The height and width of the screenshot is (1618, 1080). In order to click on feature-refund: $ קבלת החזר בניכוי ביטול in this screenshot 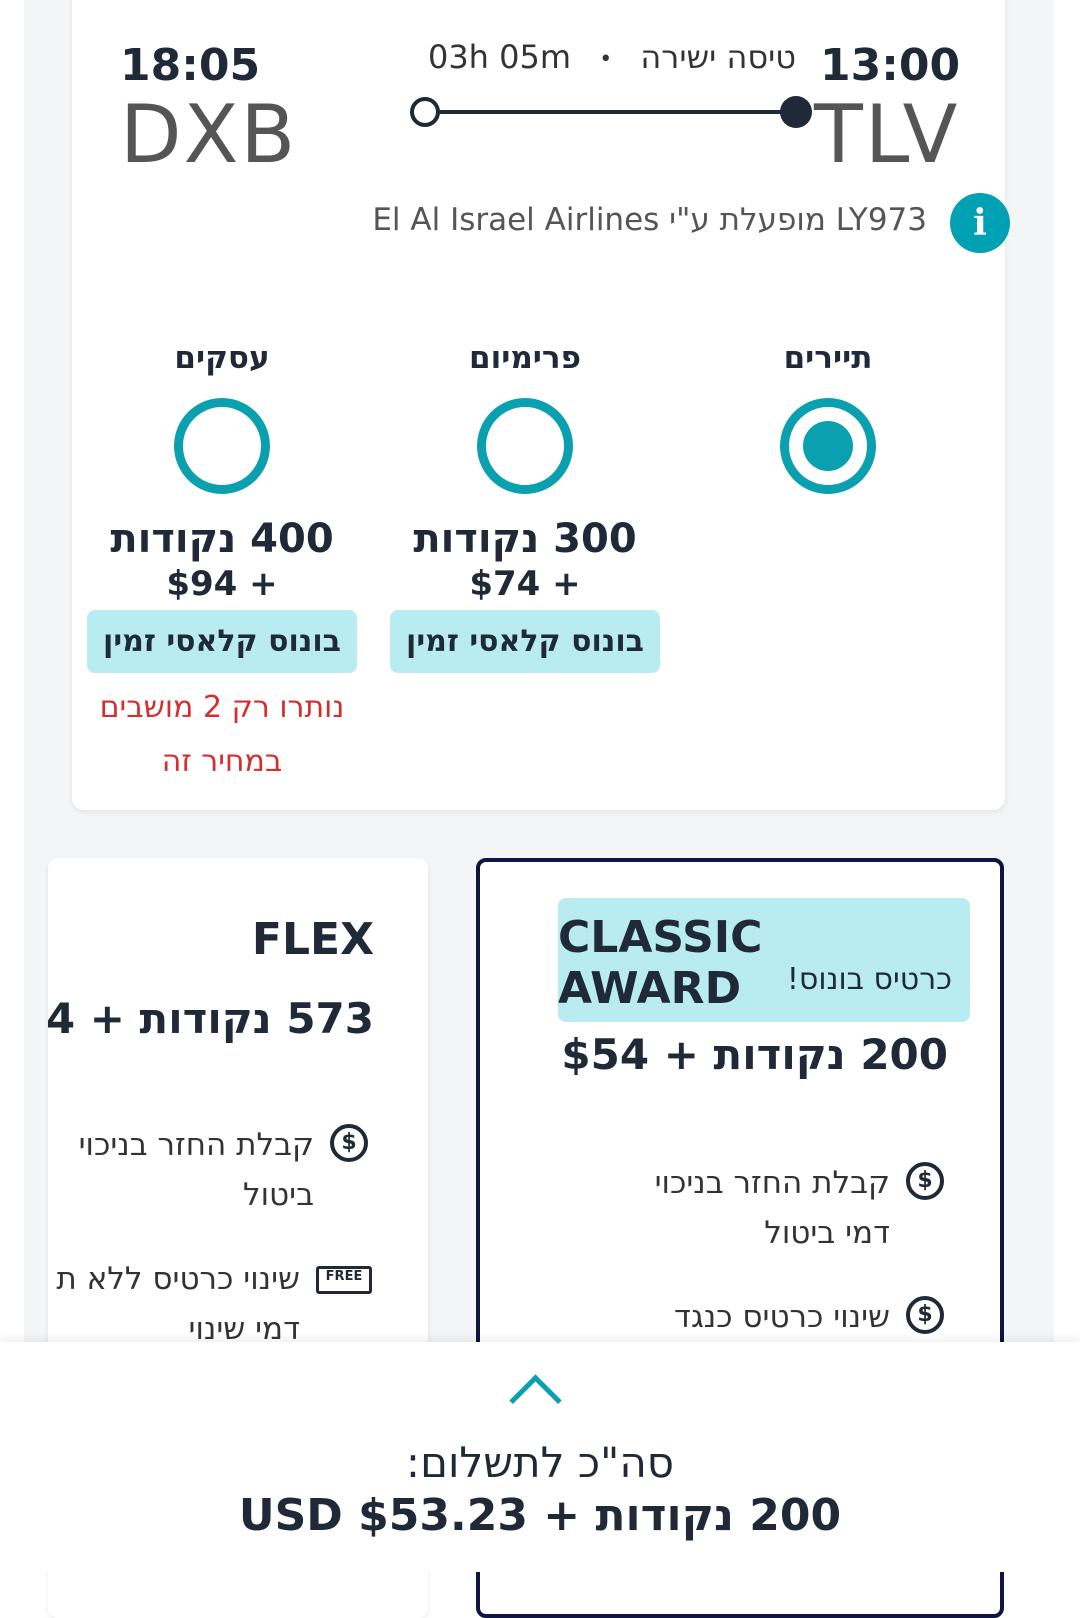, I will do `click(208, 1170)`.